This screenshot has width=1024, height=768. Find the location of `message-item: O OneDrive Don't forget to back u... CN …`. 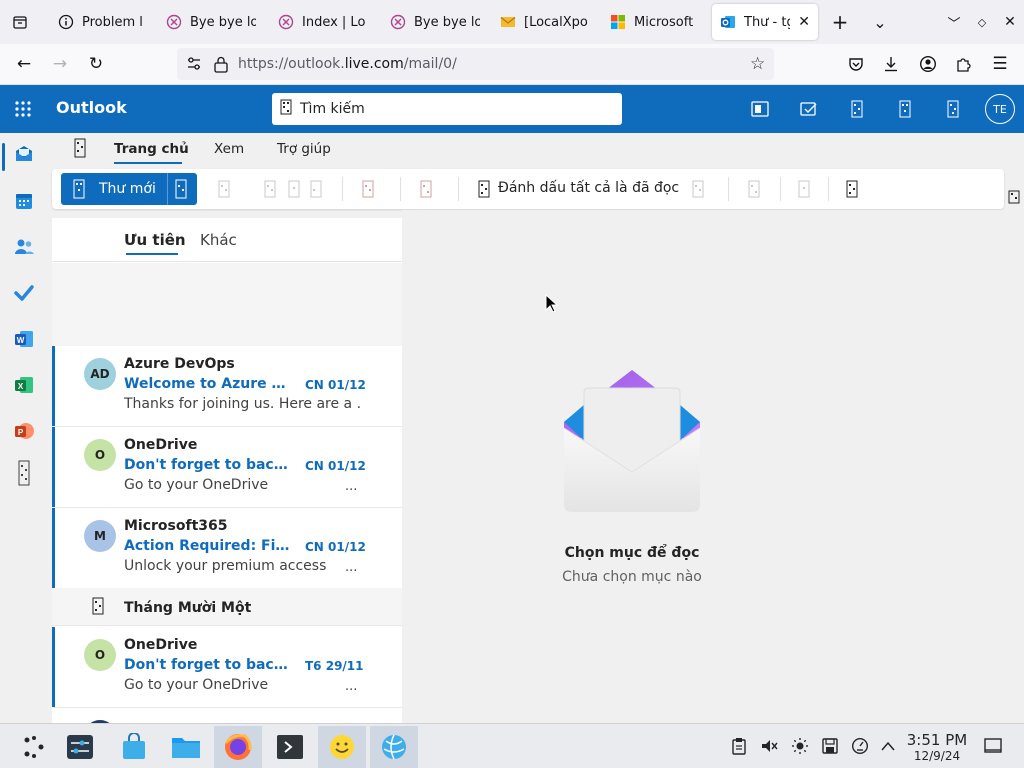

message-item: O OneDrive Don't forget to back u... CN … is located at coordinates (227, 467).